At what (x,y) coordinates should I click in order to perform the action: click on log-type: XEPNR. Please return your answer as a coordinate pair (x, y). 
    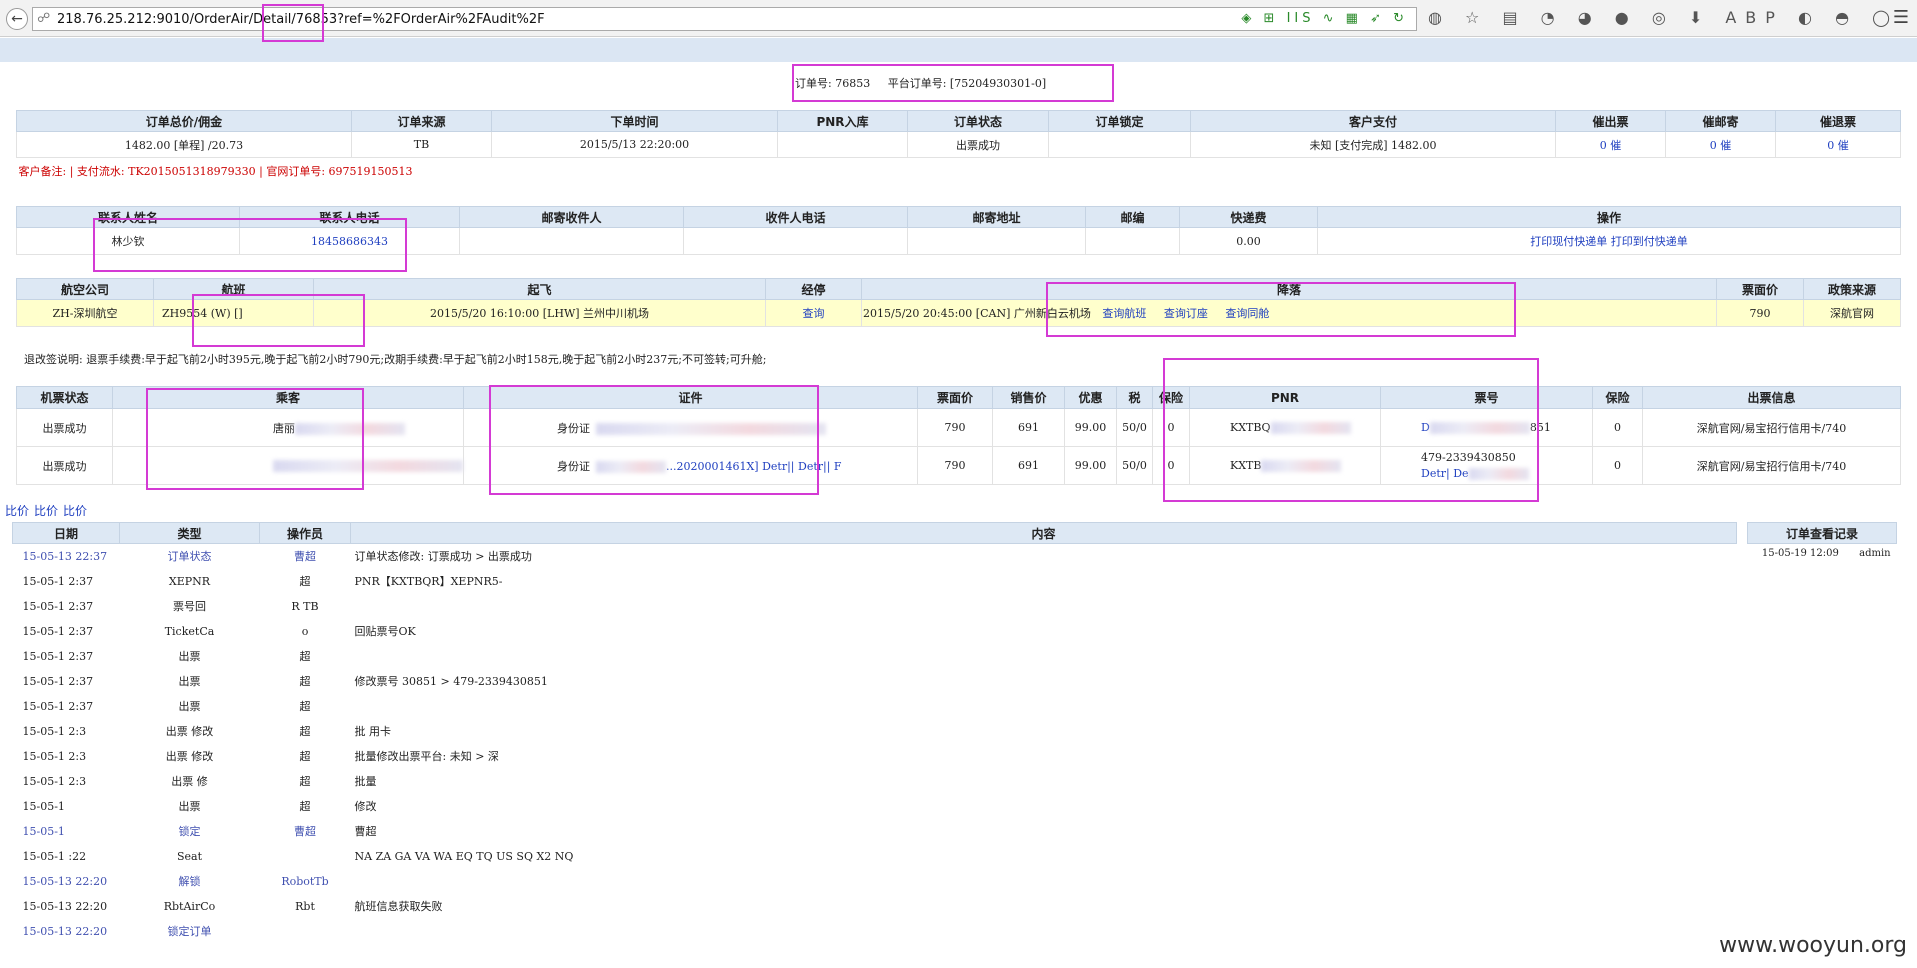
    Looking at the image, I should click on (189, 581).